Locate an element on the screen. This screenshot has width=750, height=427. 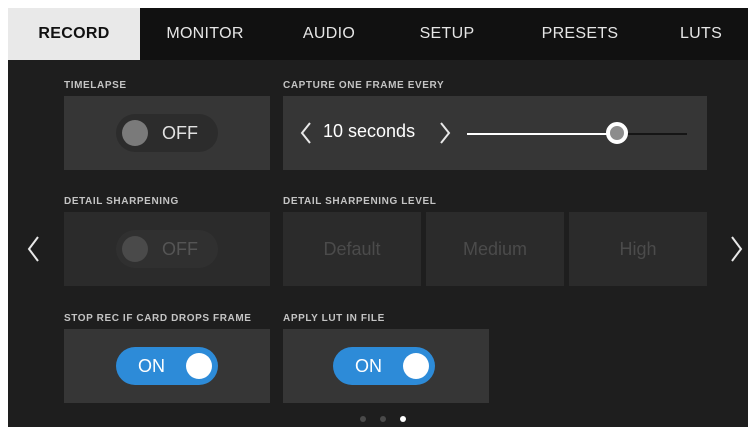
tab-audio: AUDIO is located at coordinates (329, 34).